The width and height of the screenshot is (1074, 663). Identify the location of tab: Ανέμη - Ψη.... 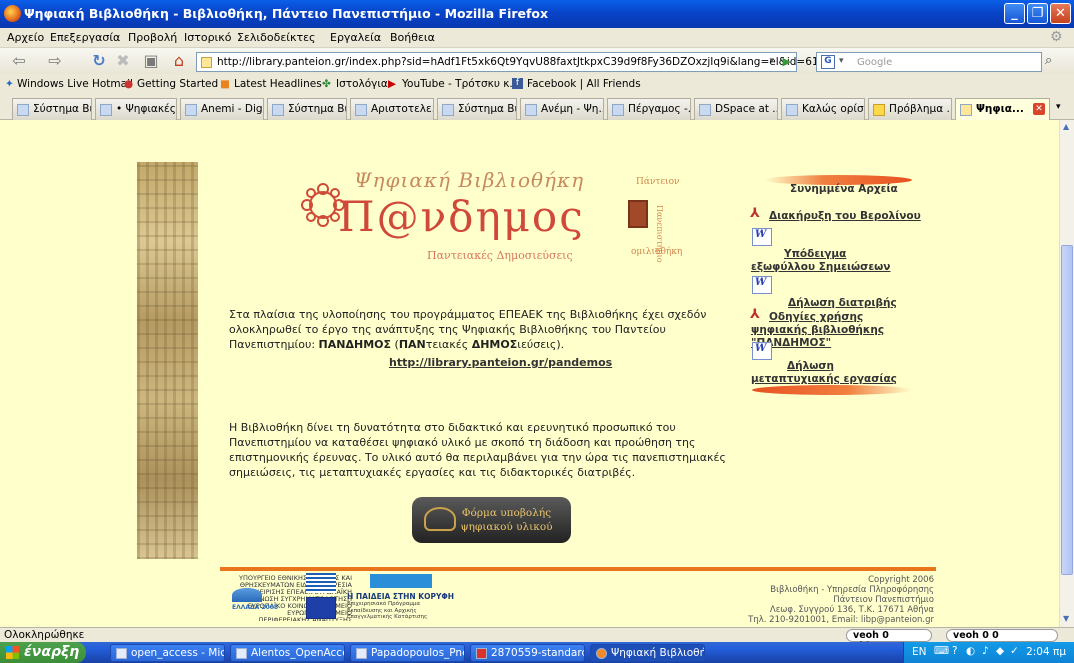
(562, 109).